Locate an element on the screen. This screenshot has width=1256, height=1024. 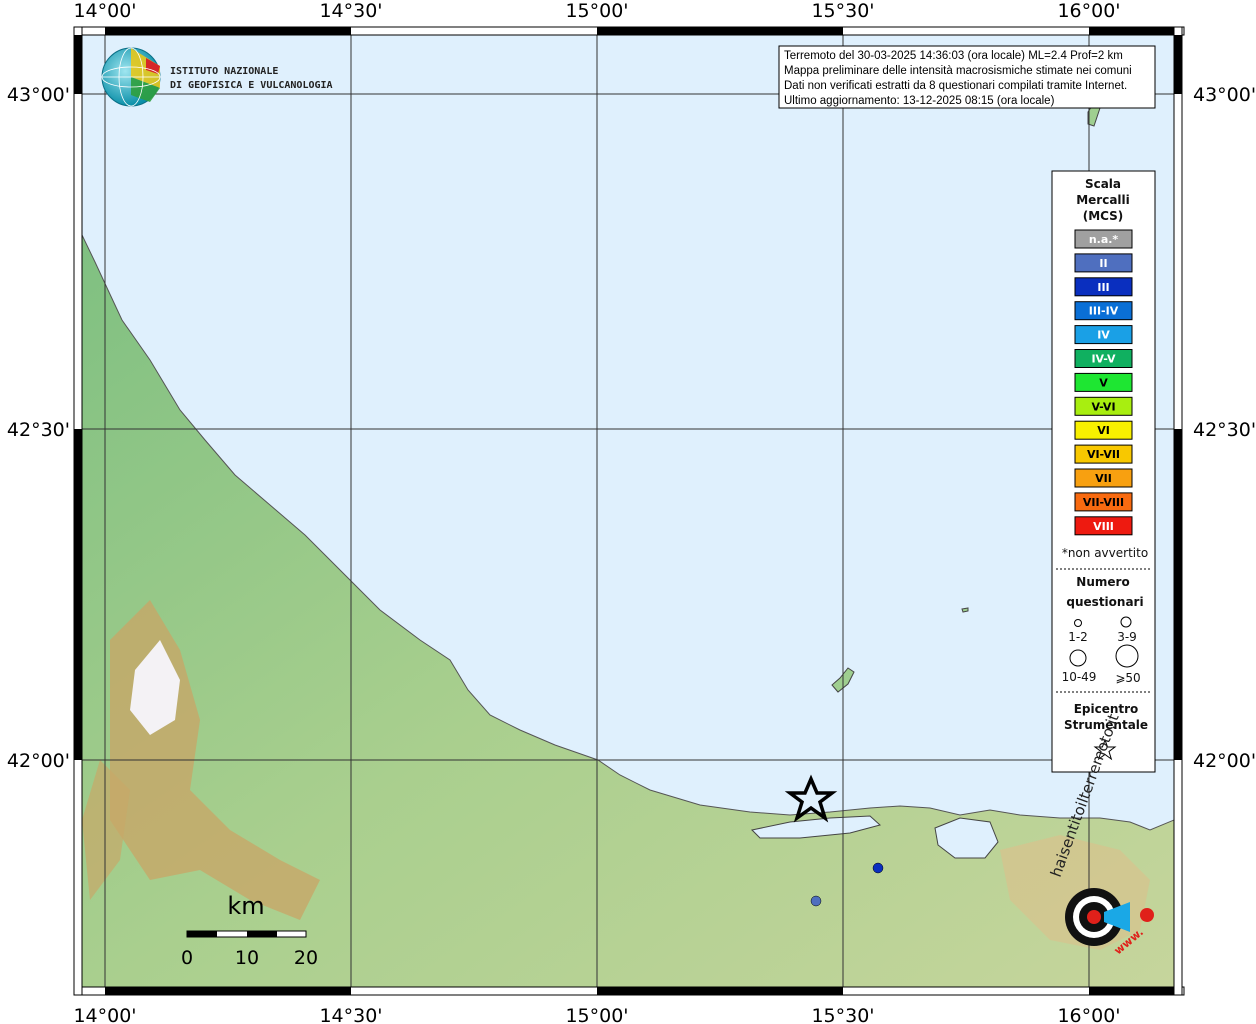
intensity-point-ii is located at coordinates (816, 901).